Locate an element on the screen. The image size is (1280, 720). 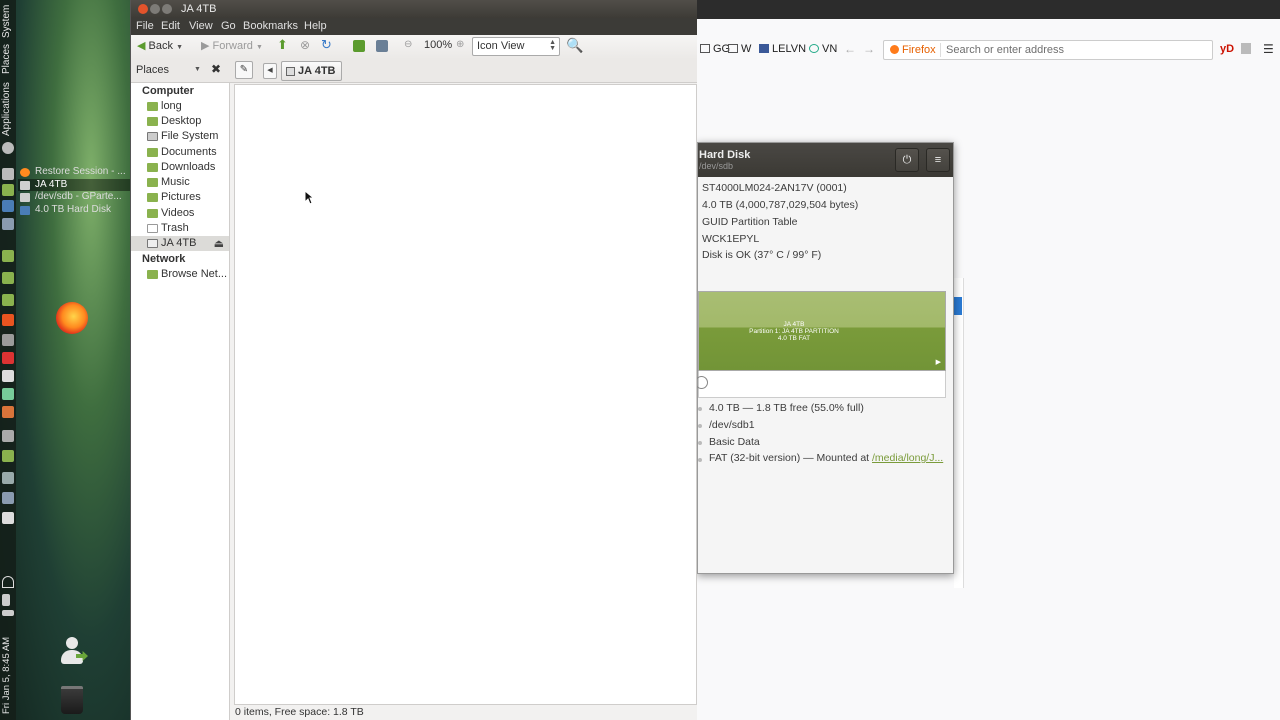
task-hard-disk: 4.0 TB Hard Disk is located at coordinates (74, 210).